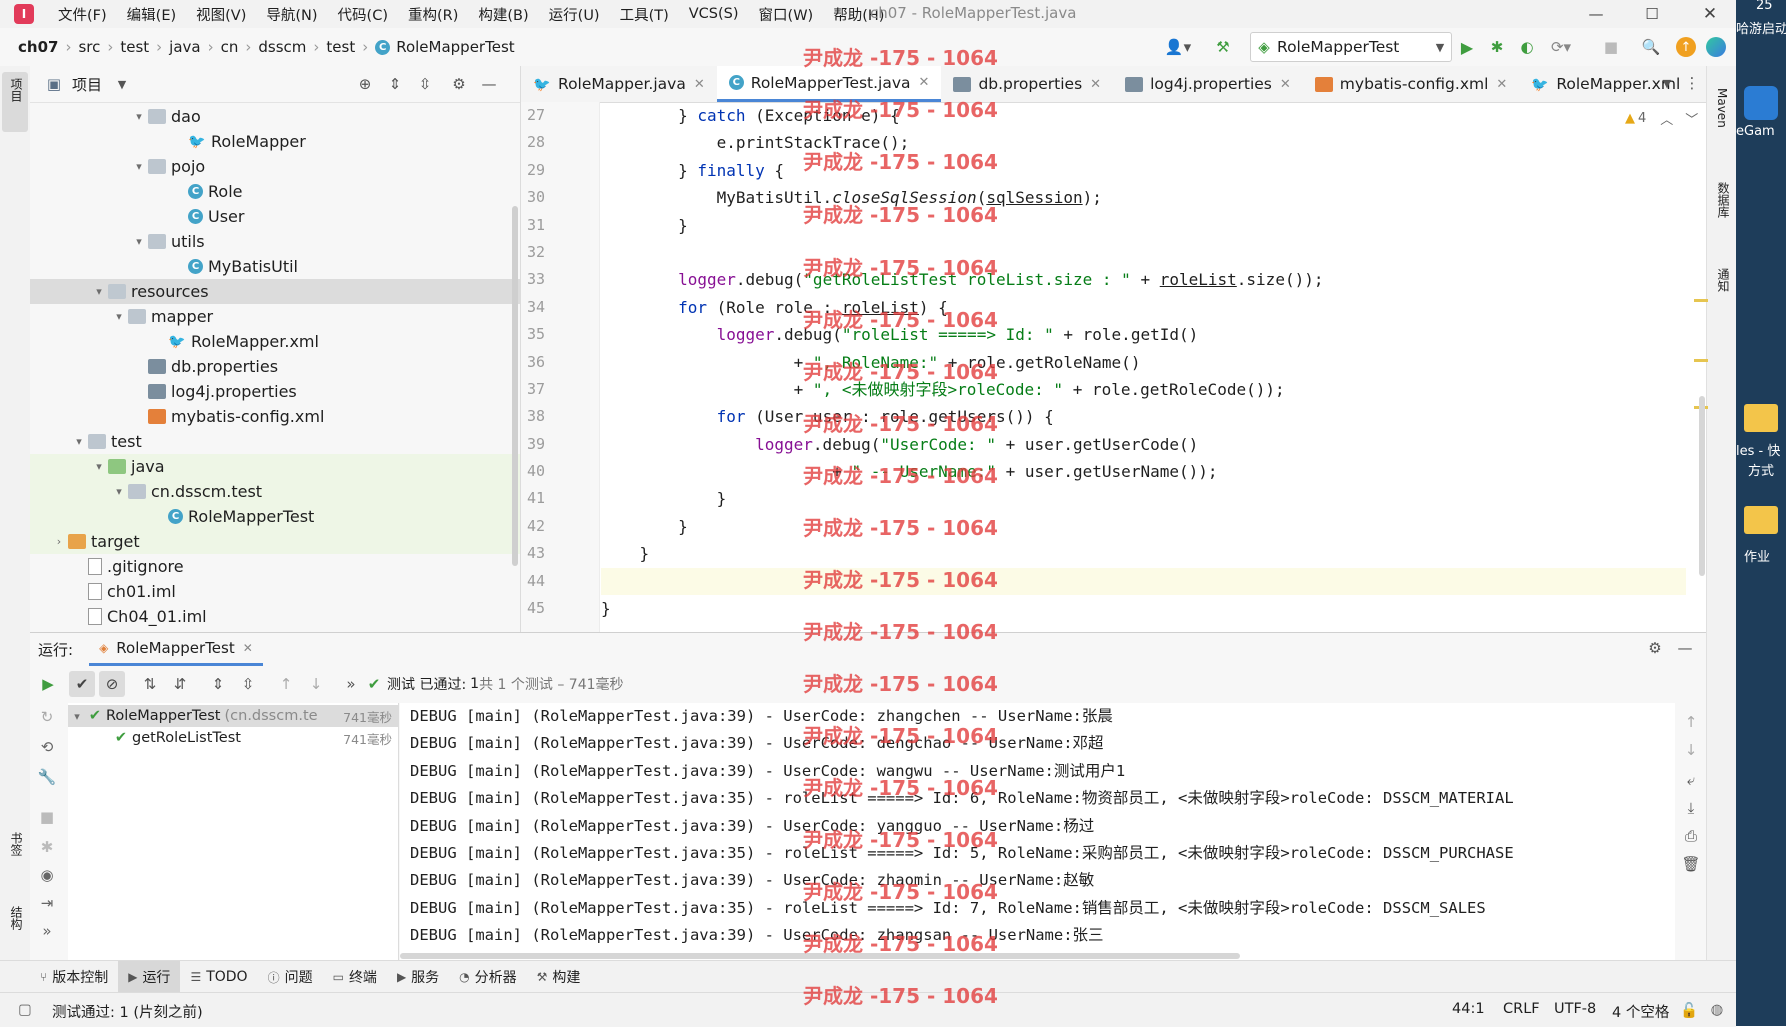  I want to click on notifications-stripe-button: 通知, so click(1723, 292).